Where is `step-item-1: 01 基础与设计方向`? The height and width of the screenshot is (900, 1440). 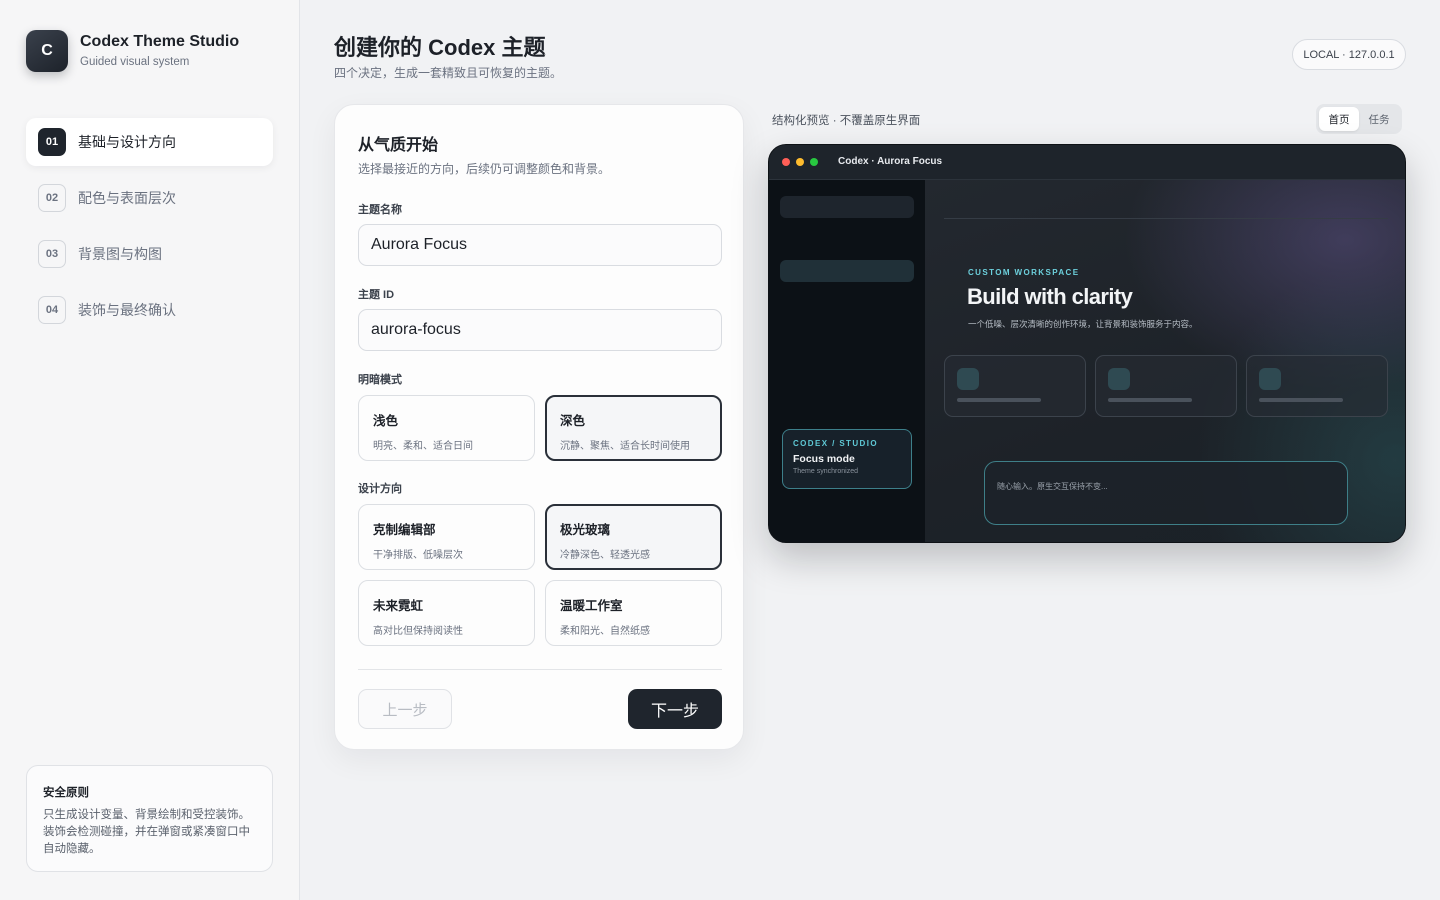
step-item-1: 01 基础与设计方向 is located at coordinates (149, 142).